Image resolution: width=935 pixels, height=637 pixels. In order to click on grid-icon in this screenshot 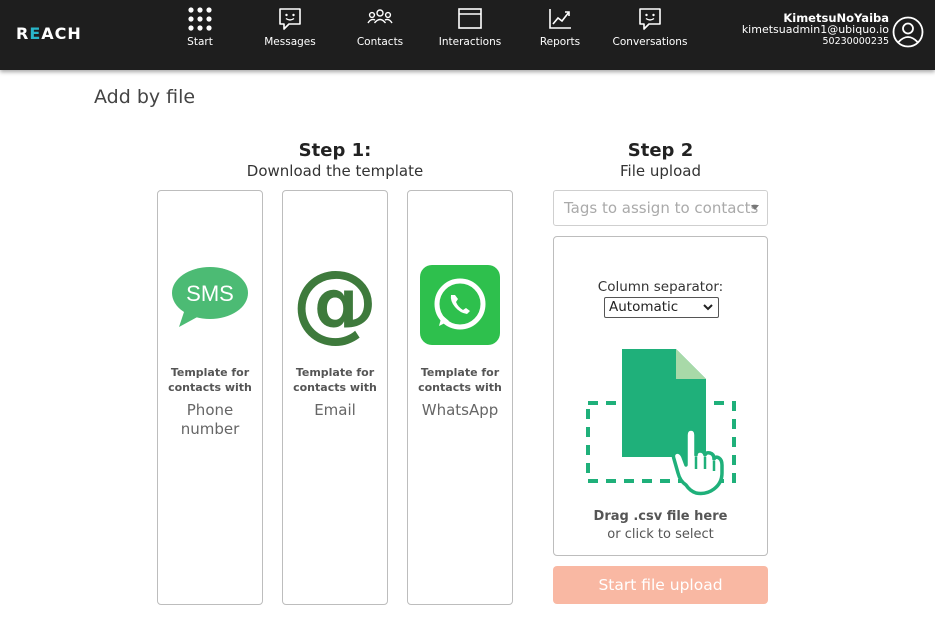, I will do `click(200, 19)`.